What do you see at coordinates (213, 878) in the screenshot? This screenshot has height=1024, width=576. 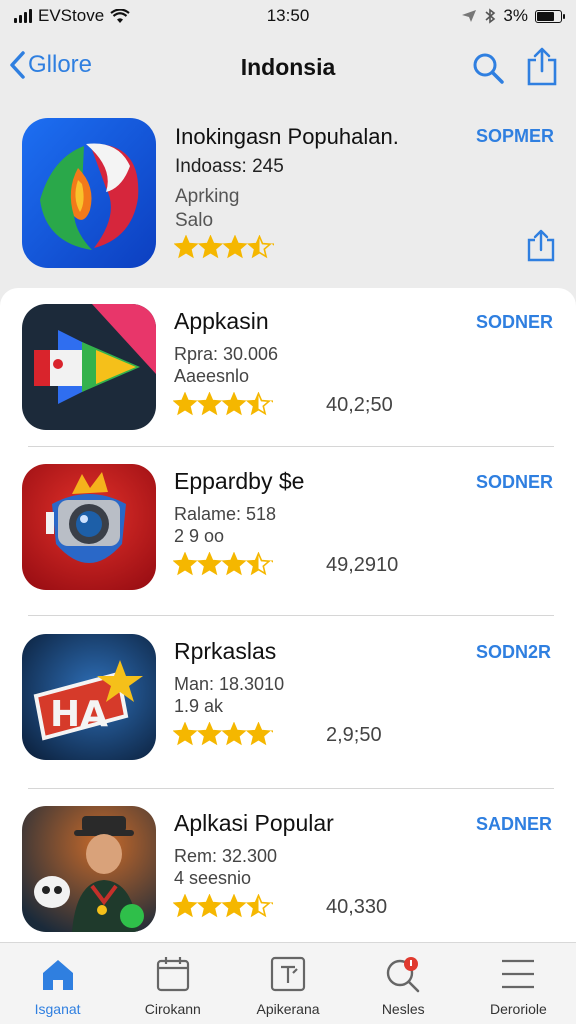 I see `app-subtitle: 4 seesnio` at bounding box center [213, 878].